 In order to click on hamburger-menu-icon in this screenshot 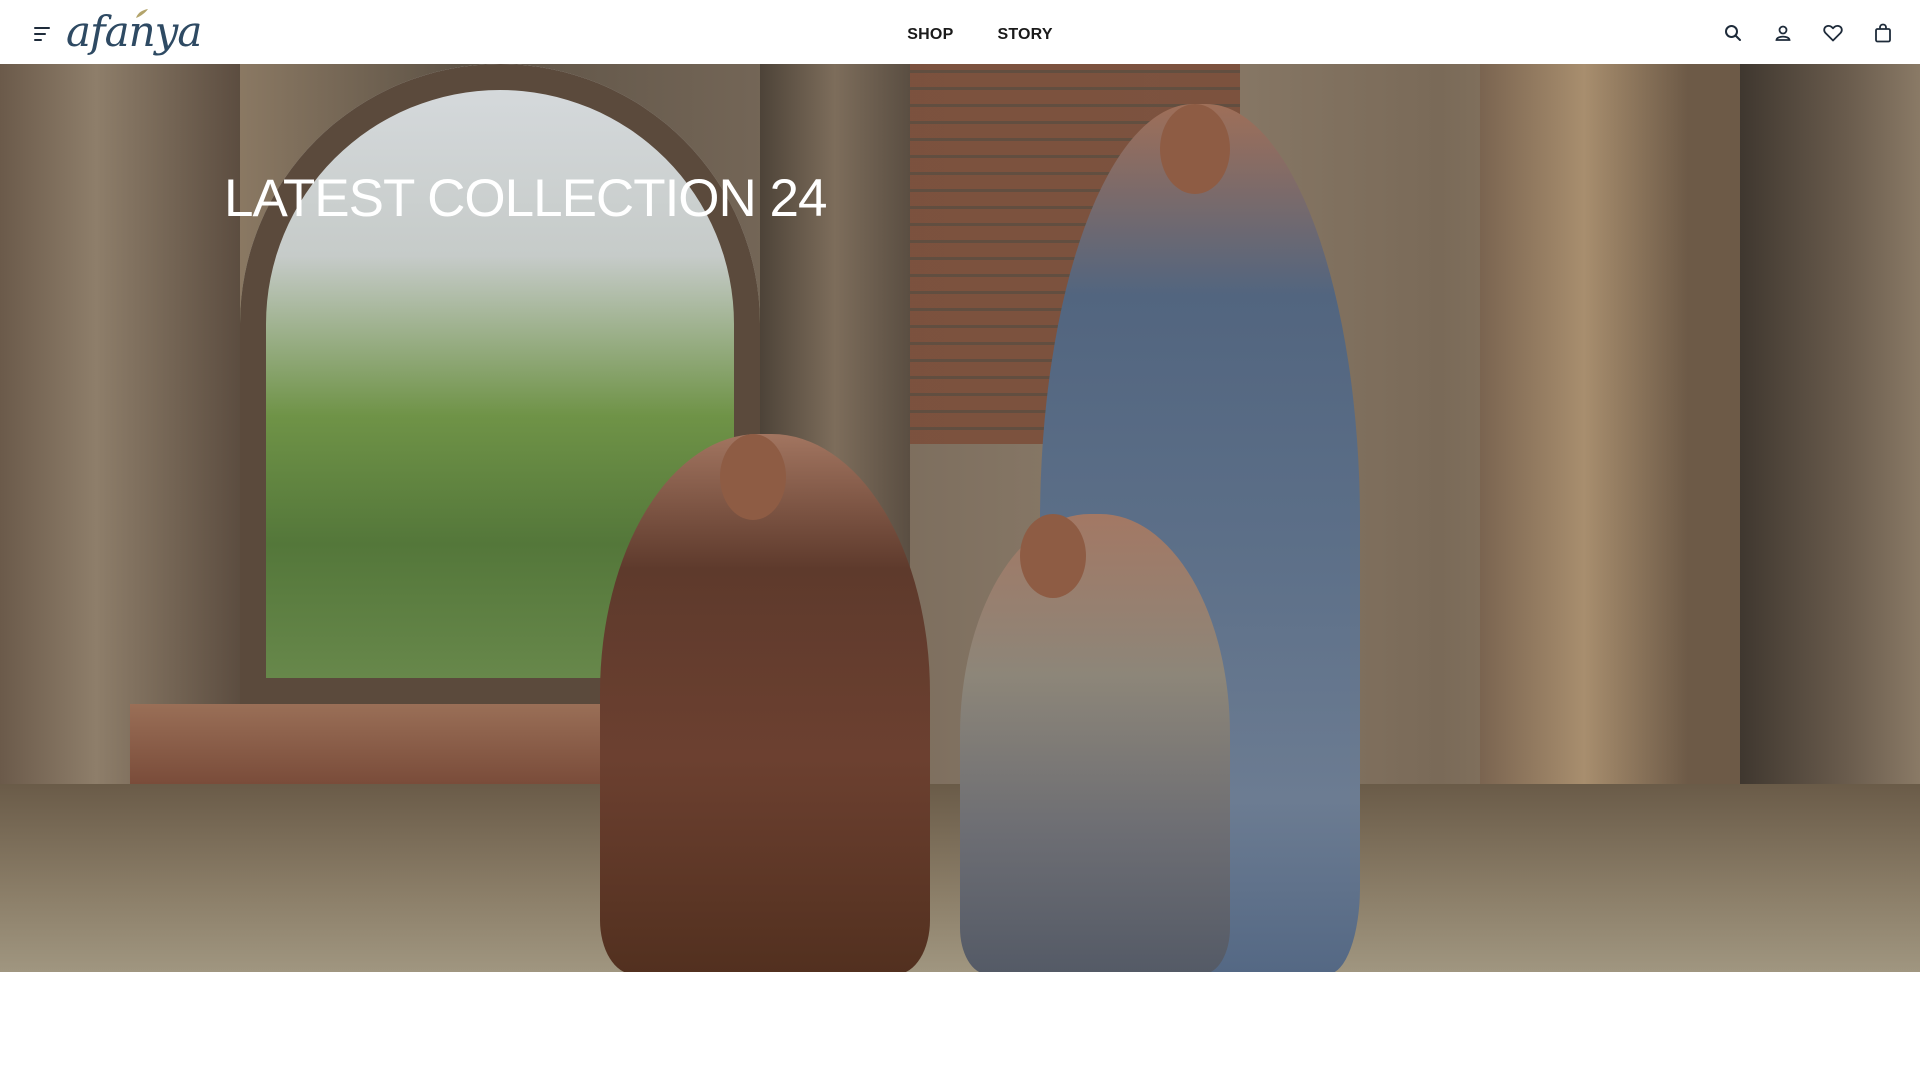, I will do `click(43, 34)`.